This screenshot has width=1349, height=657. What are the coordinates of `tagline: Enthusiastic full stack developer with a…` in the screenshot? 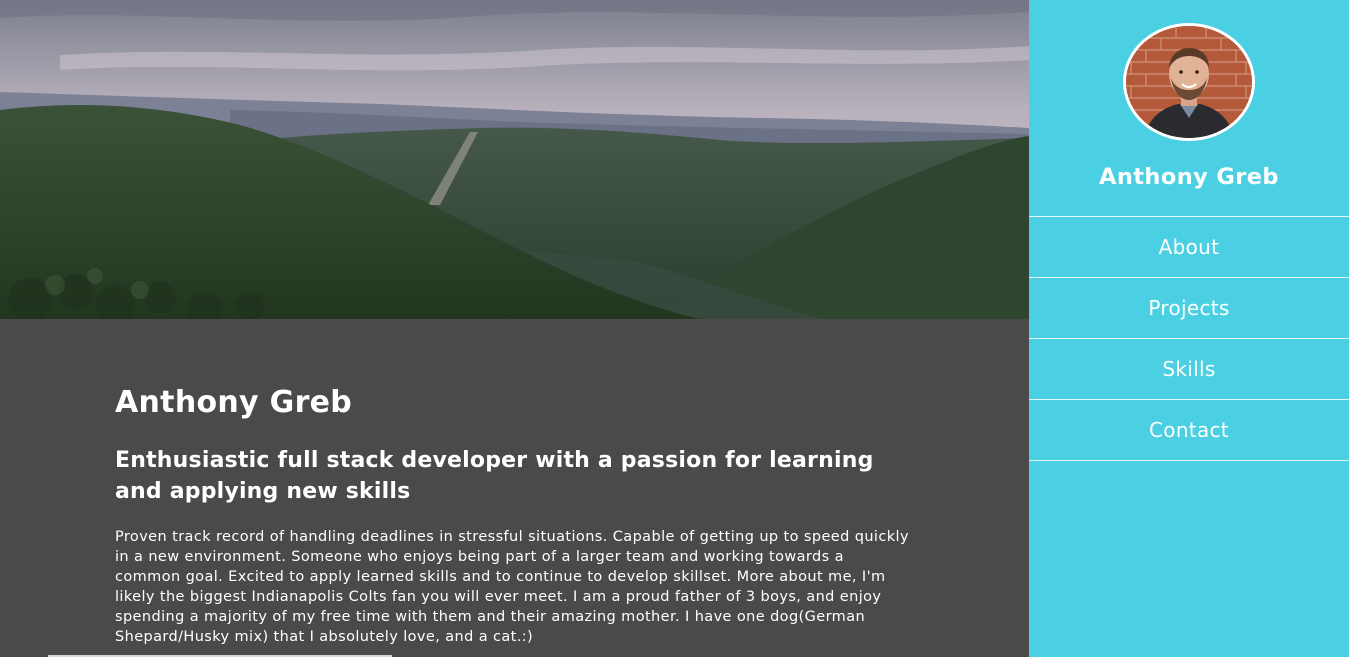 It's located at (494, 476).